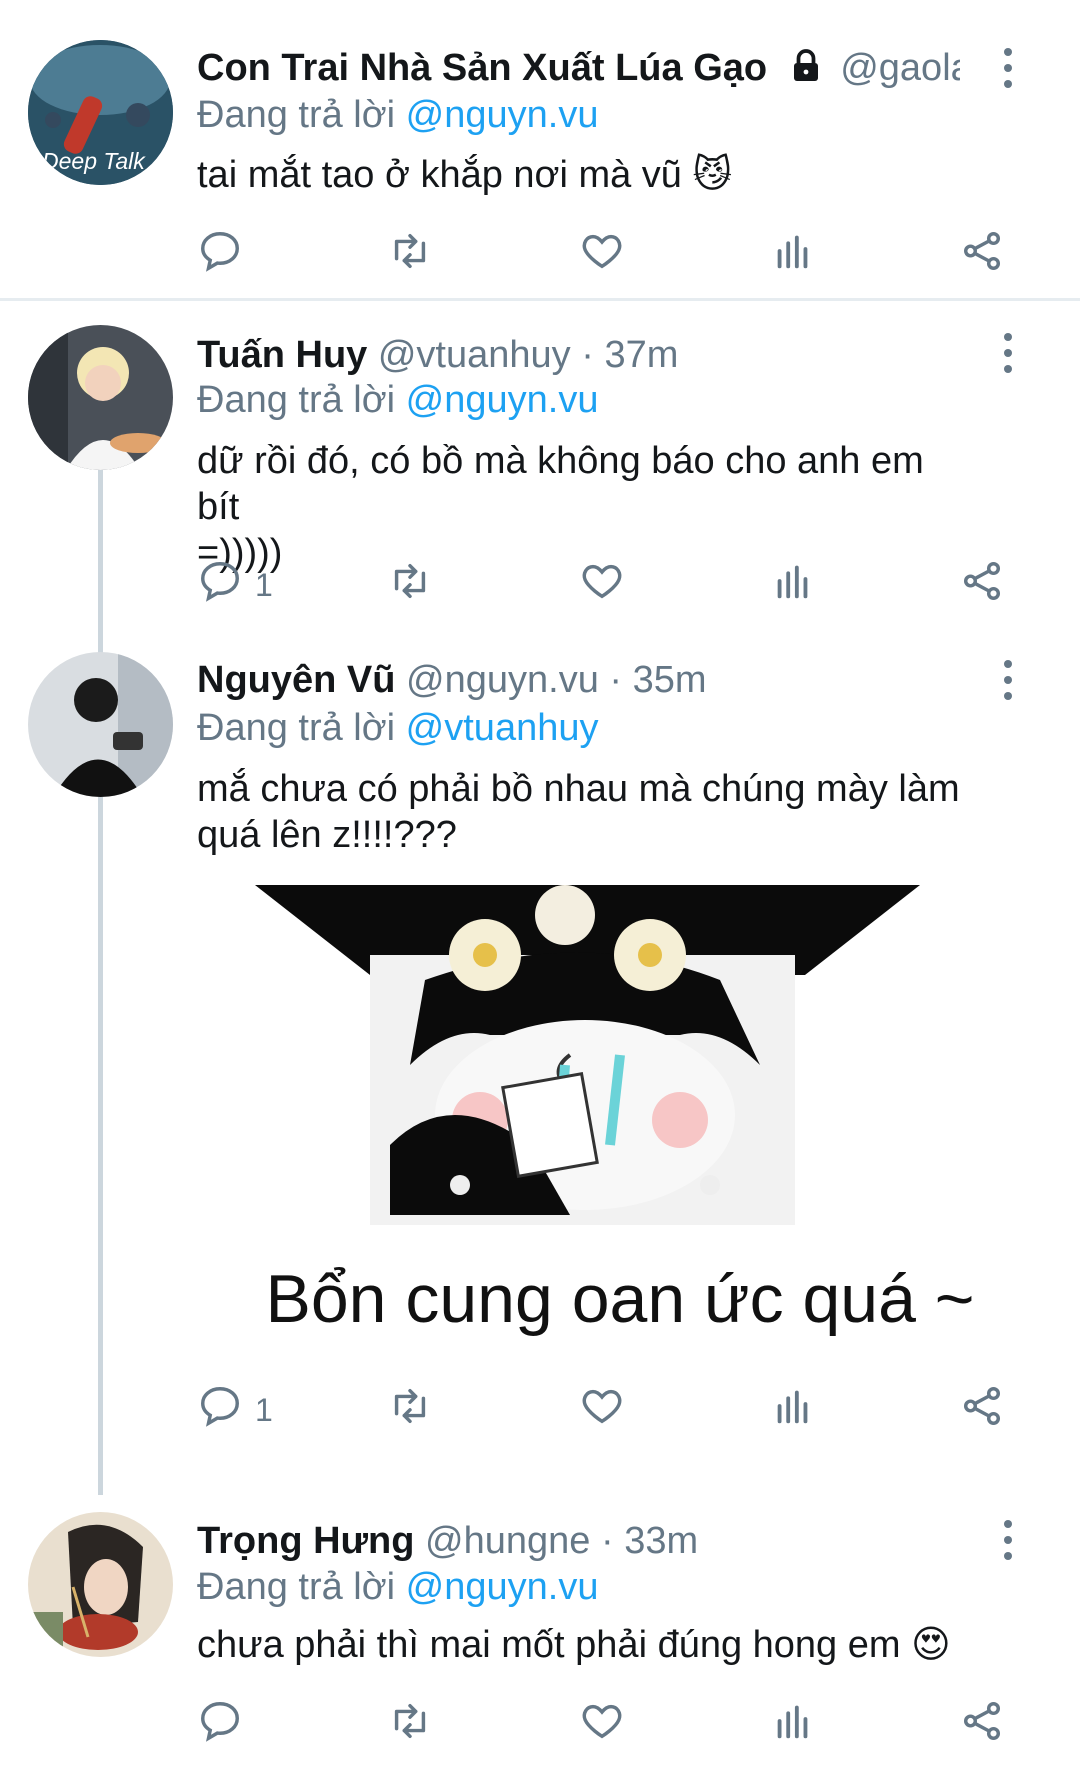  Describe the element at coordinates (578, 355) in the screenshot. I see `tweet-header: Tuấn Huy @vtuanhuy · 37m` at that location.